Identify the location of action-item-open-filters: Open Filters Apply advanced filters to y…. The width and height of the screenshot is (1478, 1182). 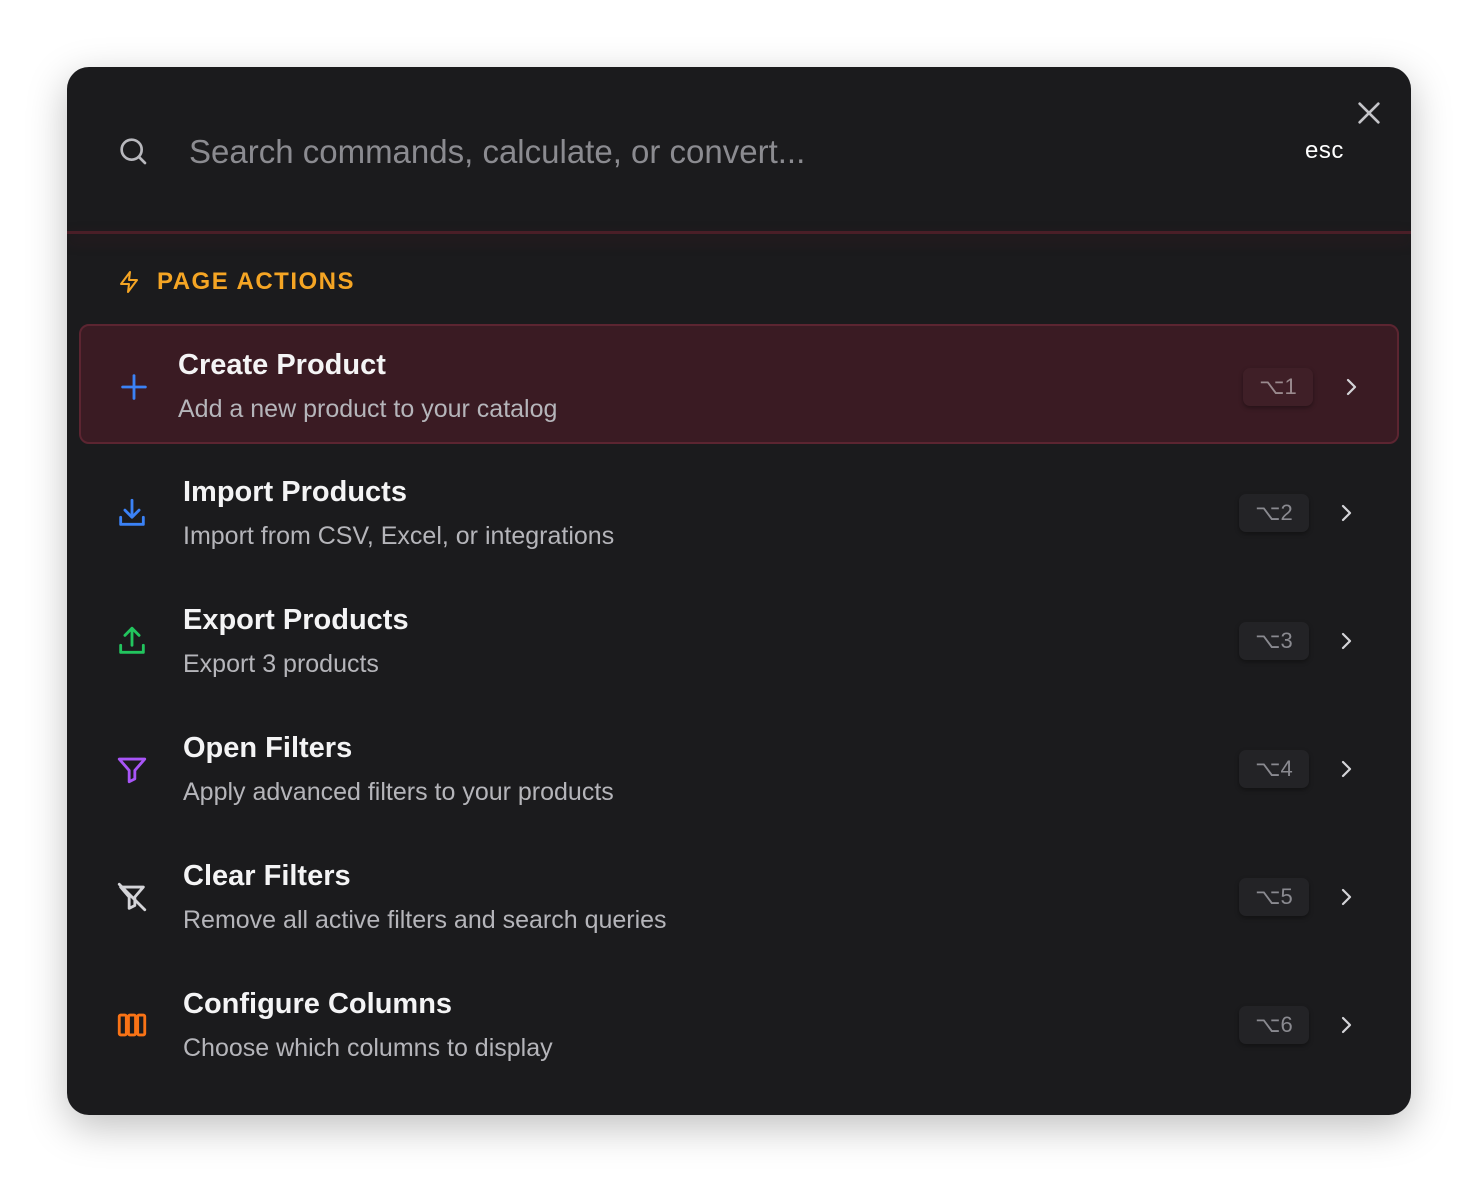
(739, 768).